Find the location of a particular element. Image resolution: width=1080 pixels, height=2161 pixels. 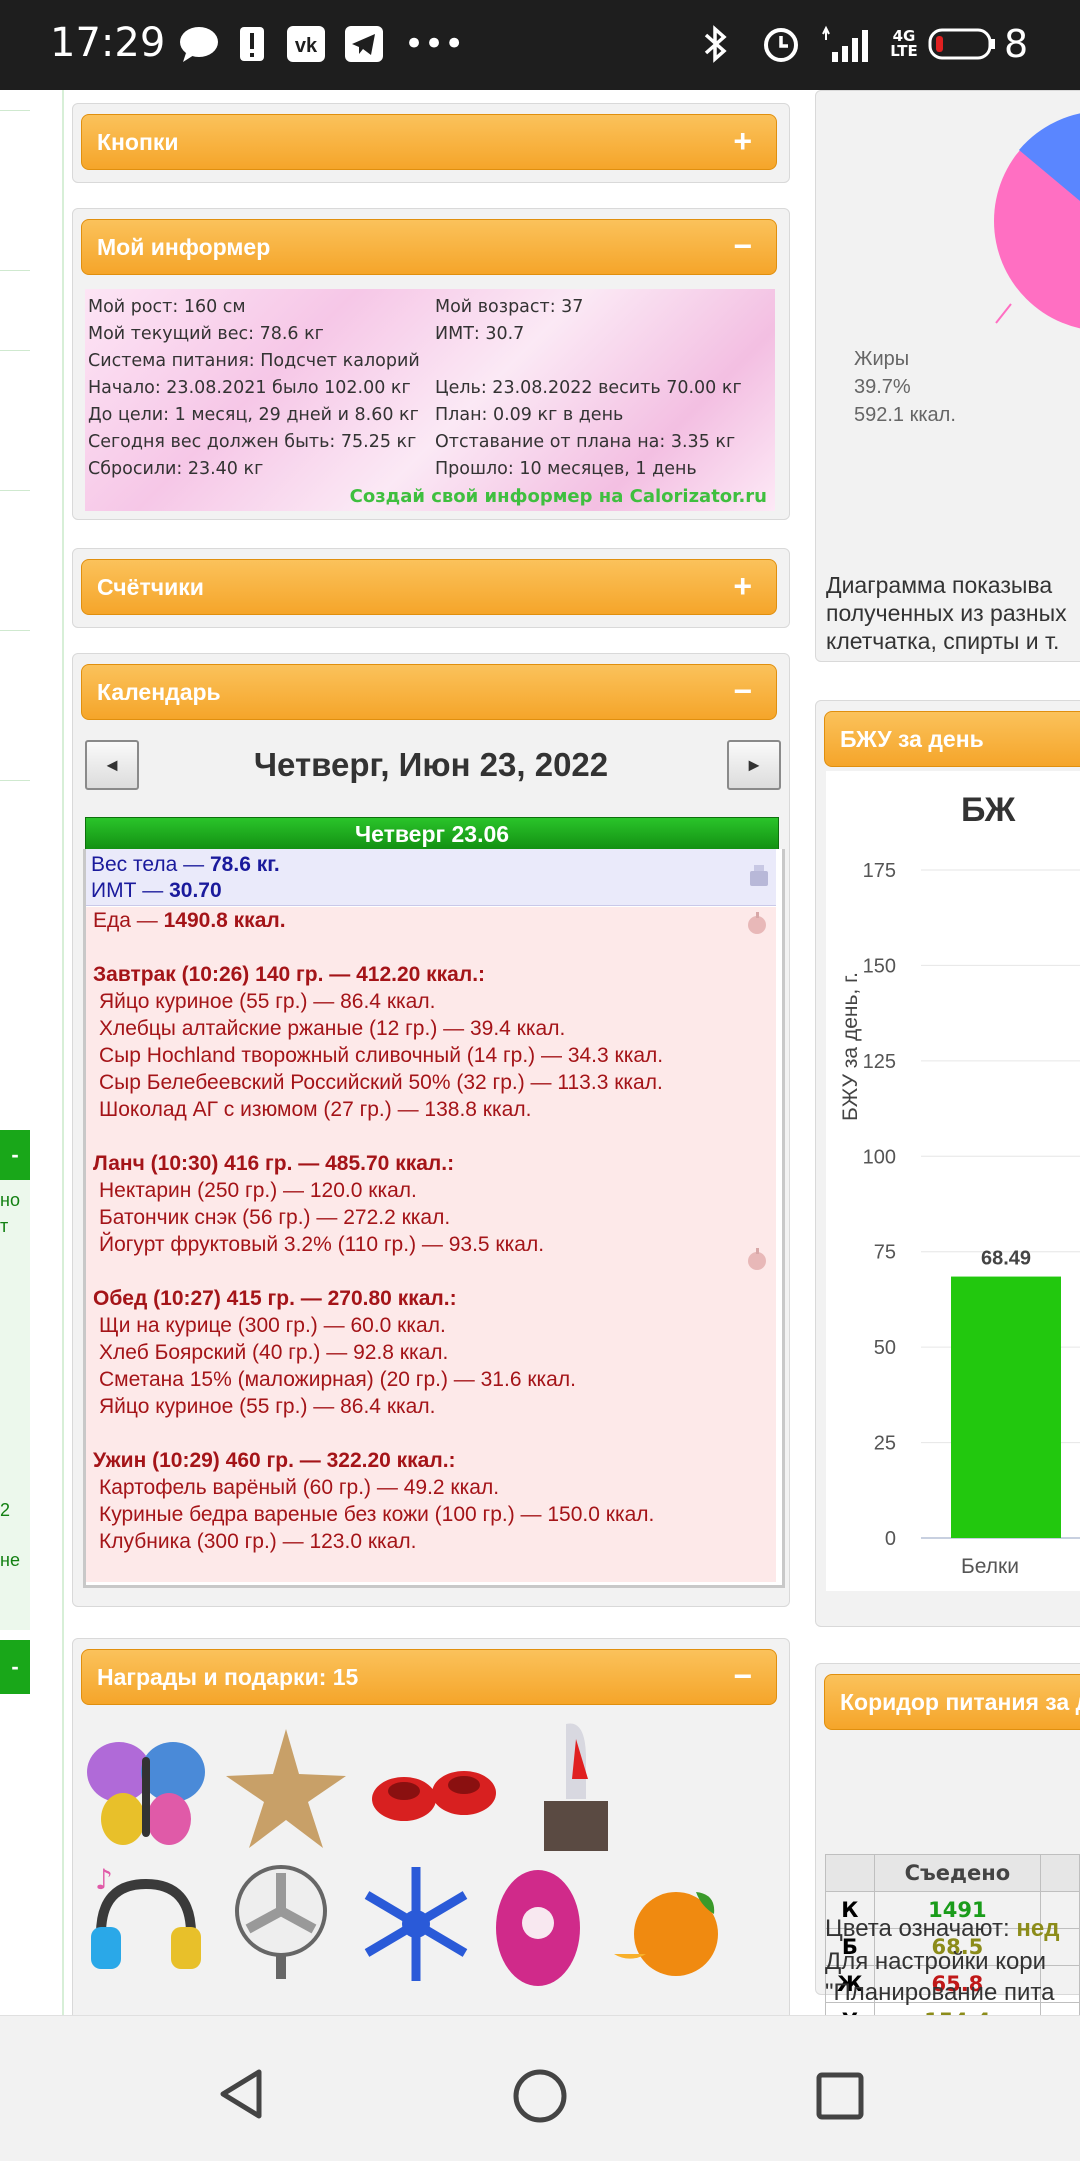

food-label: Еда — is located at coordinates (128, 920).